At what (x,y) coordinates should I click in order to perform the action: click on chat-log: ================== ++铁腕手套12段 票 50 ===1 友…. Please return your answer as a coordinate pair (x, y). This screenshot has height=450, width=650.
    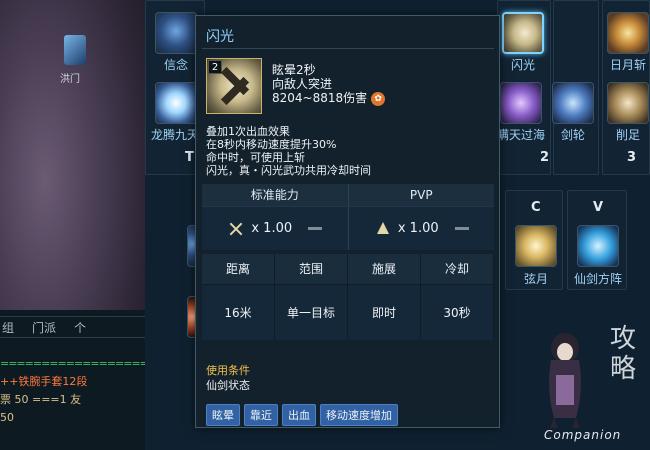
    Looking at the image, I should click on (75, 391).